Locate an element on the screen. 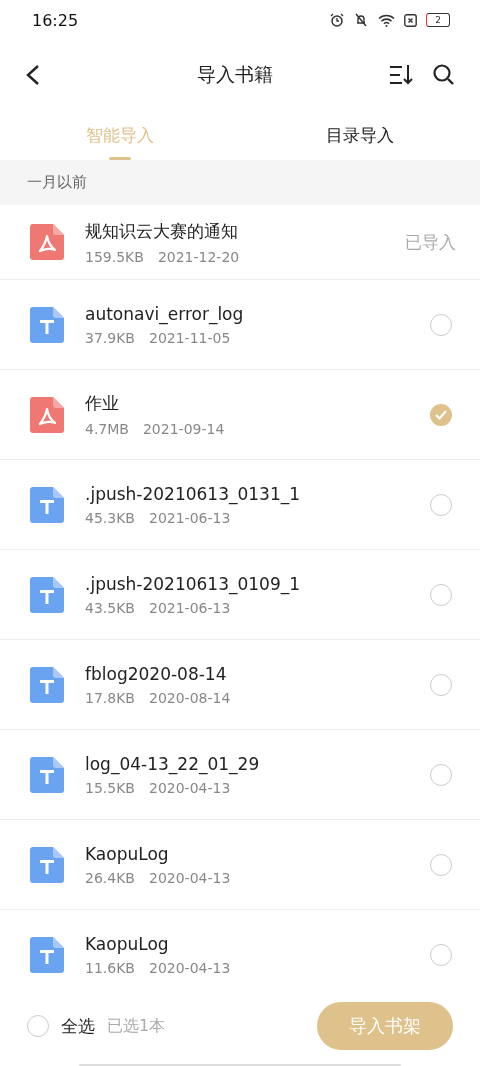 This screenshot has width=480, height=1066. no-sim-icon is located at coordinates (410, 20).